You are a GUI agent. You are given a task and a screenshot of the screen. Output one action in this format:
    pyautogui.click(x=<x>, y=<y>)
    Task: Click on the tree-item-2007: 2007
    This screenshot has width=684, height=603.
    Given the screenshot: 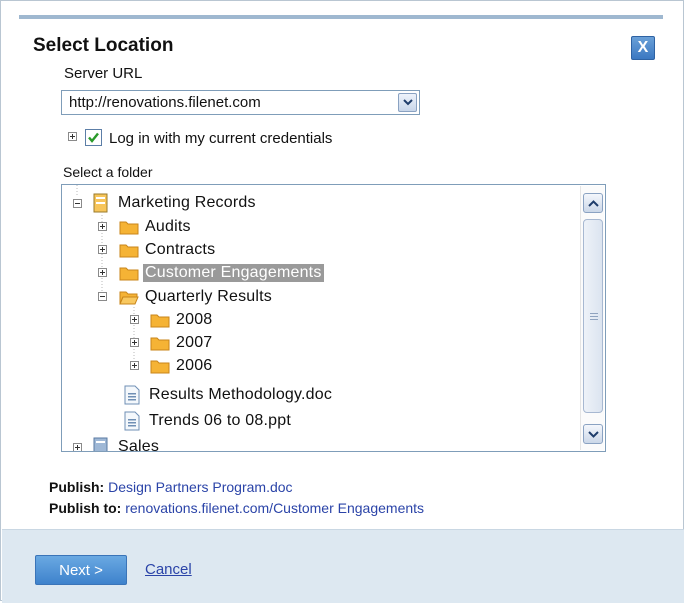 What is the action you would take?
    pyautogui.click(x=182, y=343)
    